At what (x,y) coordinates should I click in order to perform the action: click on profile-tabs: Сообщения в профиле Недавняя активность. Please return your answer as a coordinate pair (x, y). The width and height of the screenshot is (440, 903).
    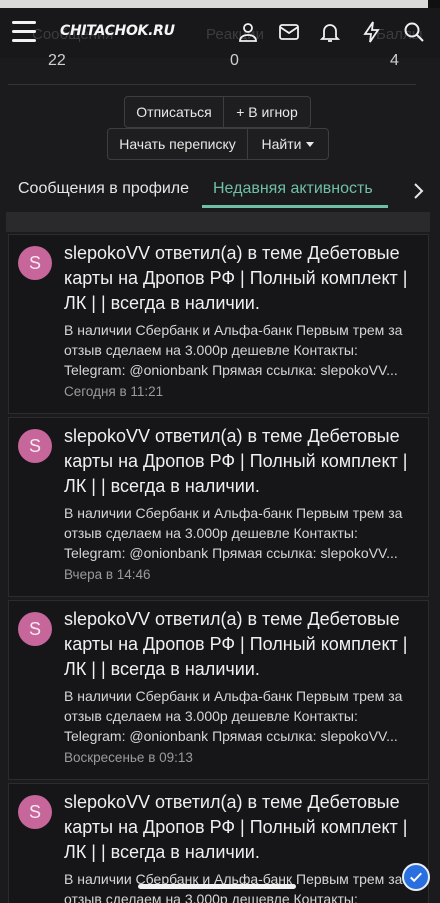
    Looking at the image, I should click on (220, 191).